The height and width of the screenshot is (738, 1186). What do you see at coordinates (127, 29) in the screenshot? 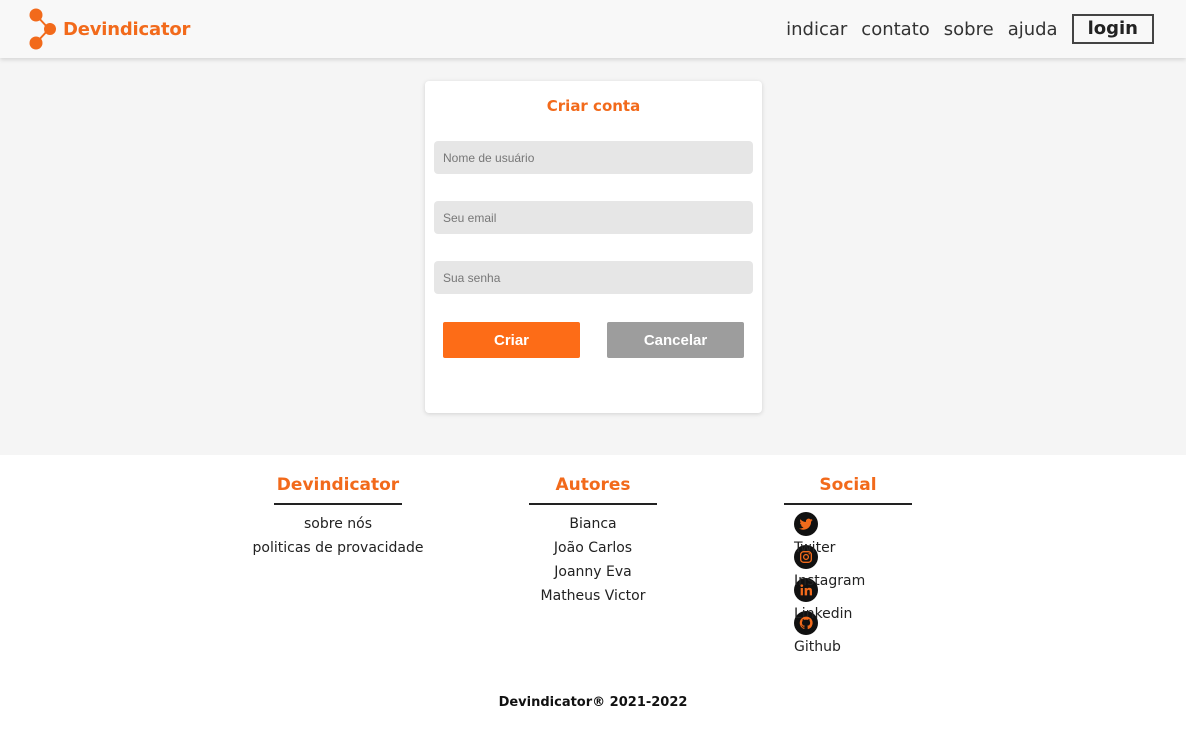
I see `brand-name: Devindicator` at bounding box center [127, 29].